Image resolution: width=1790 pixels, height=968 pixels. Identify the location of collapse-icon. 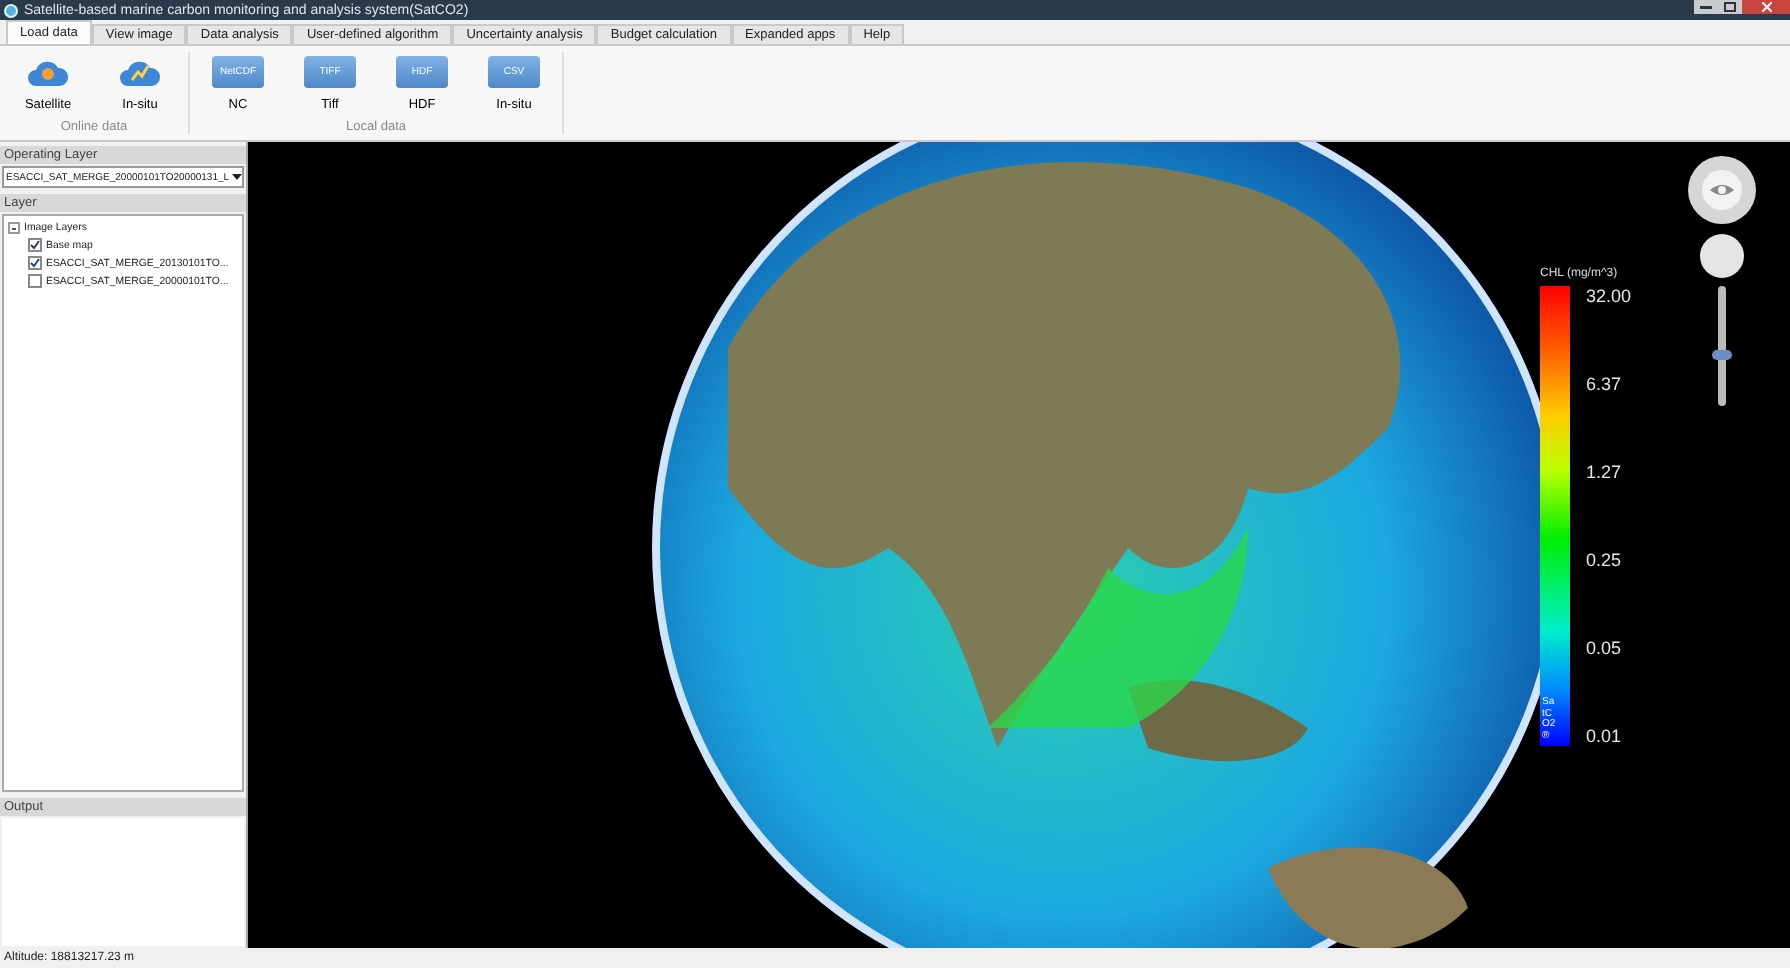
(14, 227).